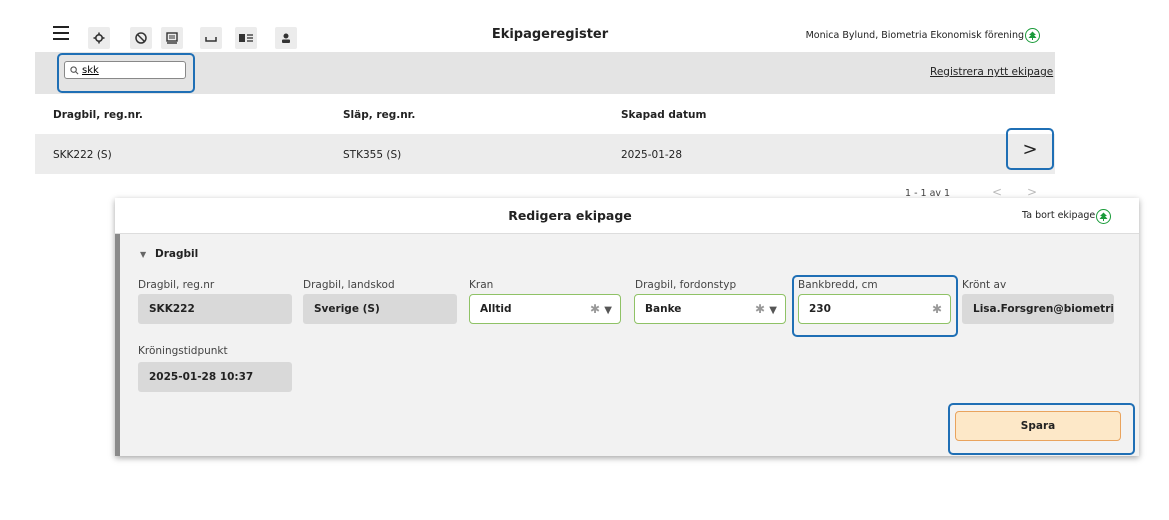 This screenshot has width=1169, height=520. Describe the element at coordinates (663, 309) in the screenshot. I see `fordonstyp-value: Banke` at that location.